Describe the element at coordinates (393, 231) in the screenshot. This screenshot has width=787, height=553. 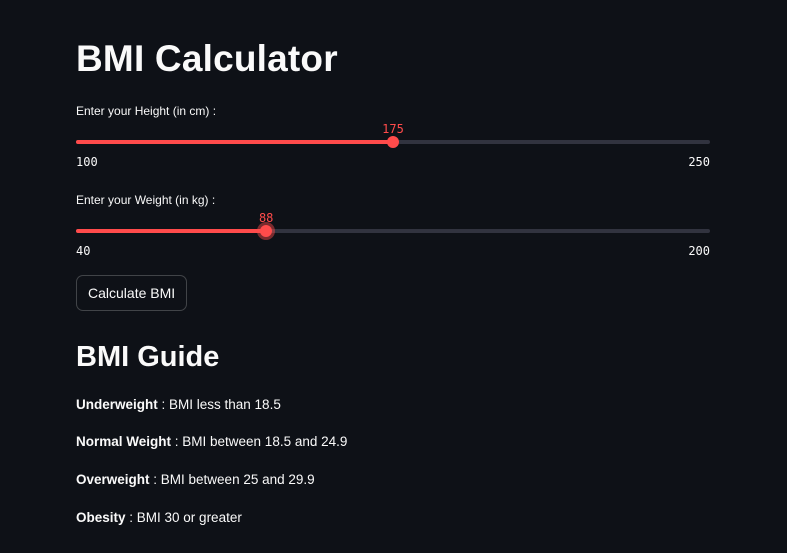
I see `weight-slider-track` at that location.